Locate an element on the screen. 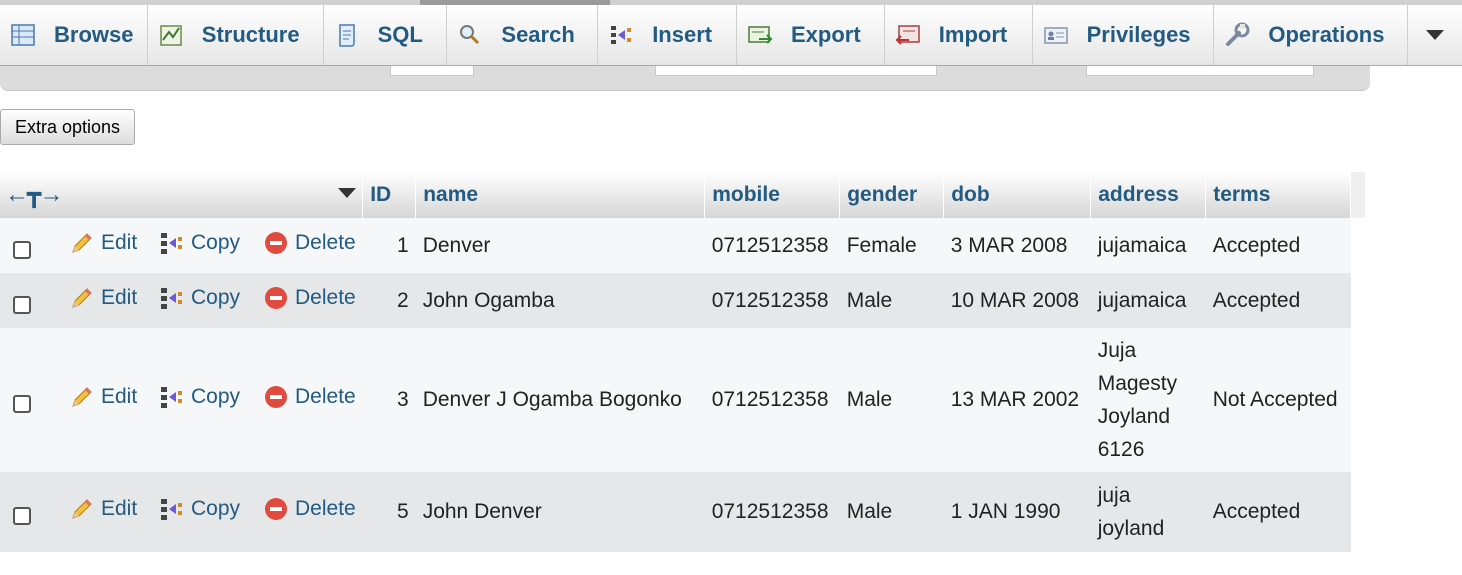  tab-structure: Structure is located at coordinates (236, 35).